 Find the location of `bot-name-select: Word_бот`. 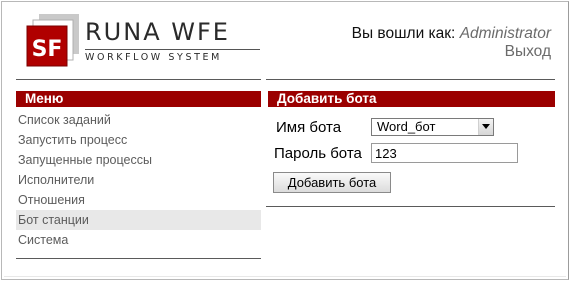

bot-name-select: Word_бот is located at coordinates (432, 127).